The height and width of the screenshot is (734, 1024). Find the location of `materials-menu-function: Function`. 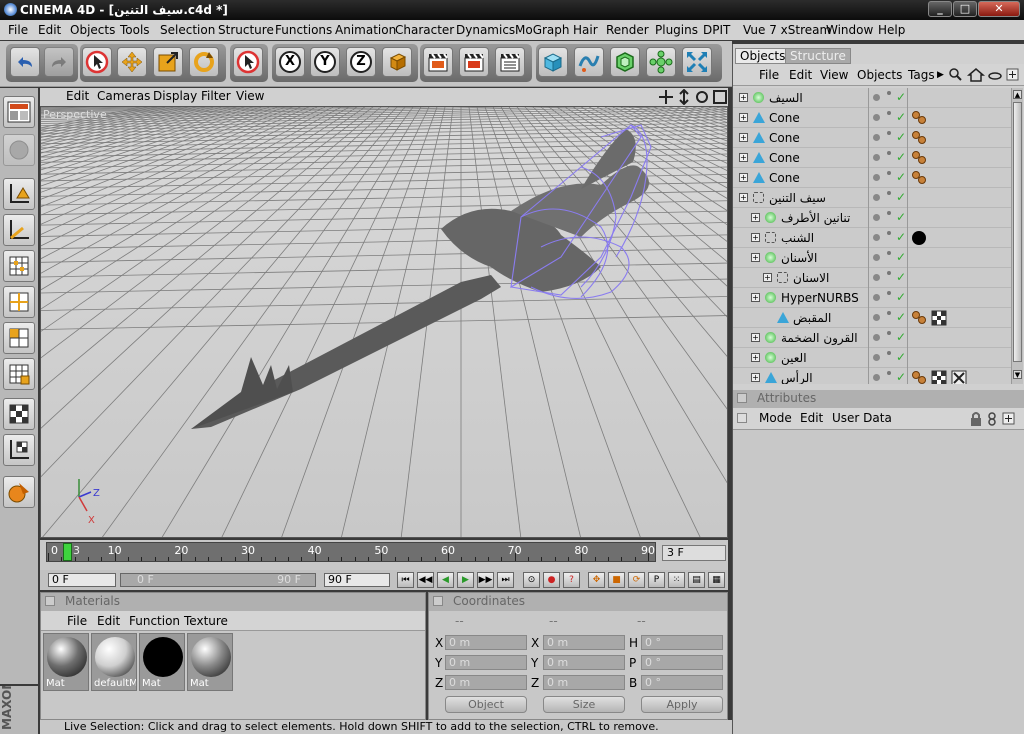

materials-menu-function: Function is located at coordinates (154, 621).